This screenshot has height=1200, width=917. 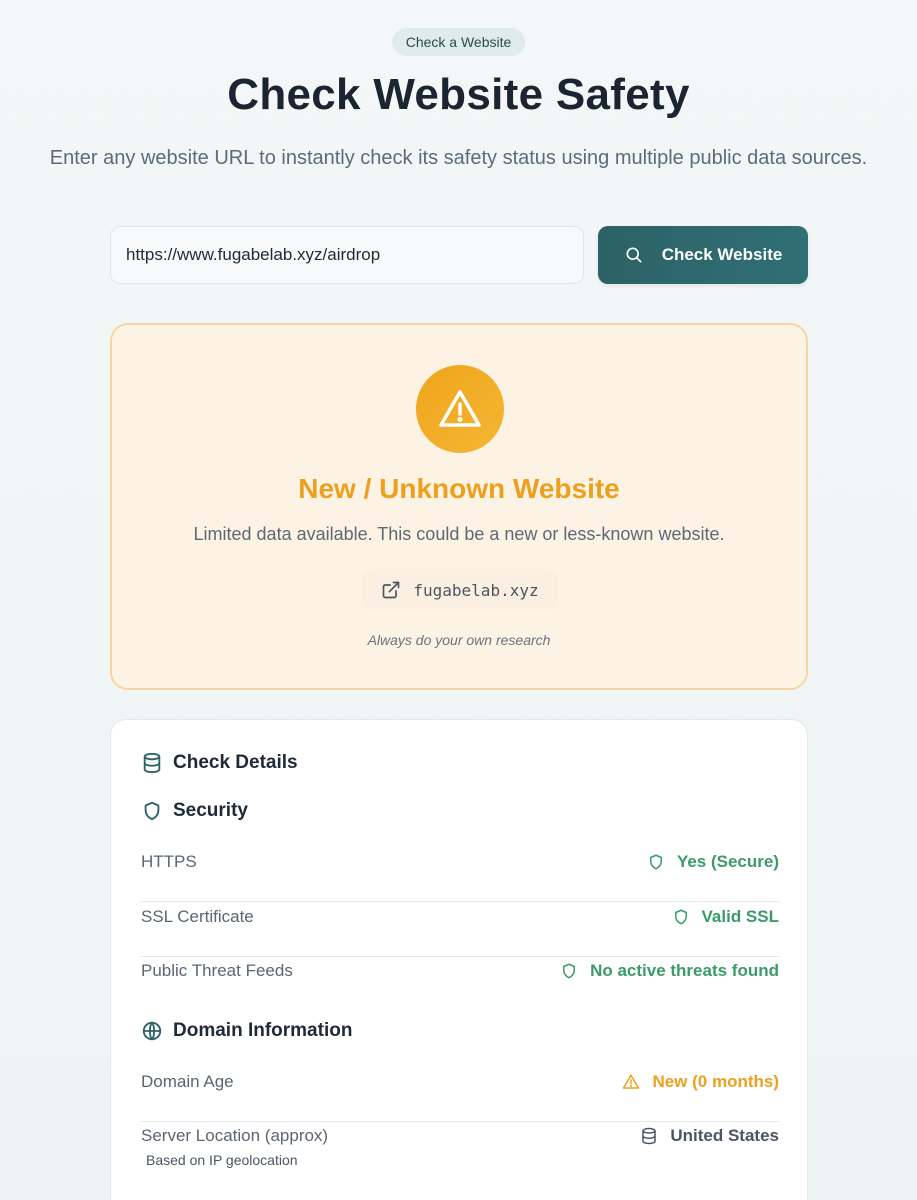 I want to click on security-row-ssl: SSL Certificate Valid SSL, so click(x=460, y=930).